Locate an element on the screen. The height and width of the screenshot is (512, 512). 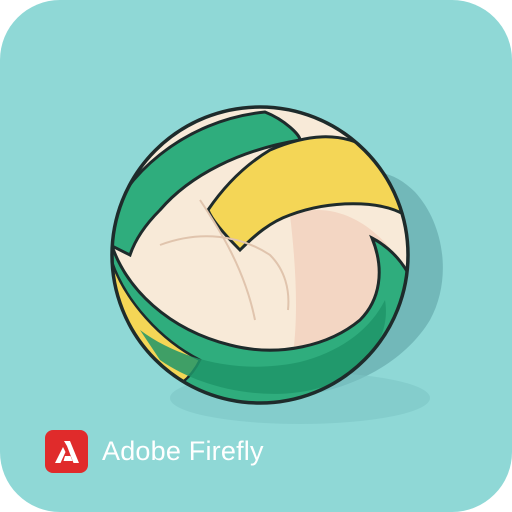
adobe-a-glyph-icon is located at coordinates (66, 451).